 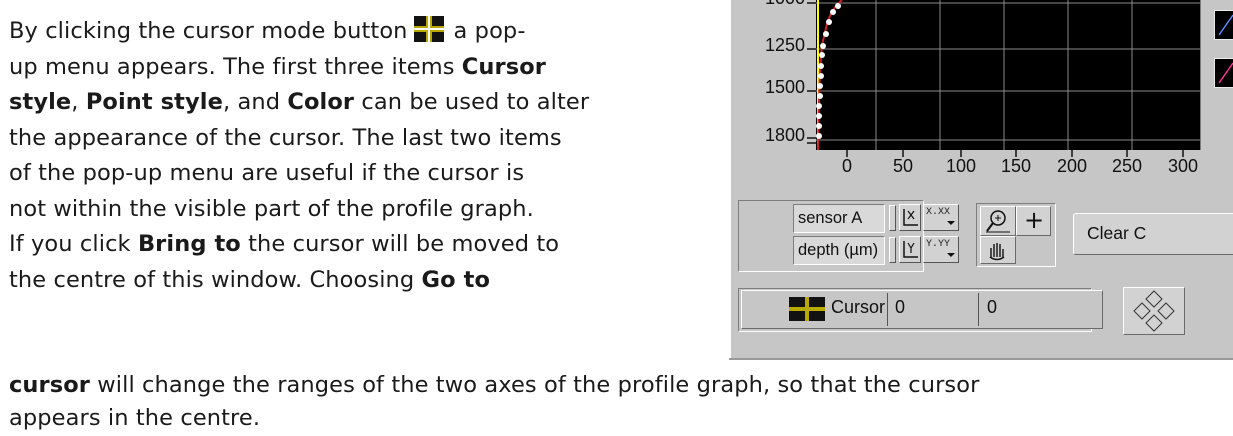 What do you see at coordinates (900, 307) in the screenshot?
I see `cursor-x-value: 0` at bounding box center [900, 307].